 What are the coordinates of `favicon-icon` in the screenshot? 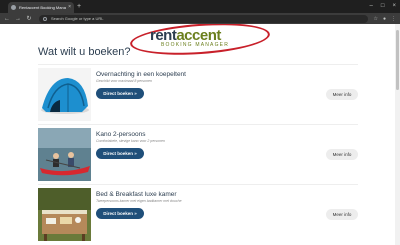 It's located at (13, 7).